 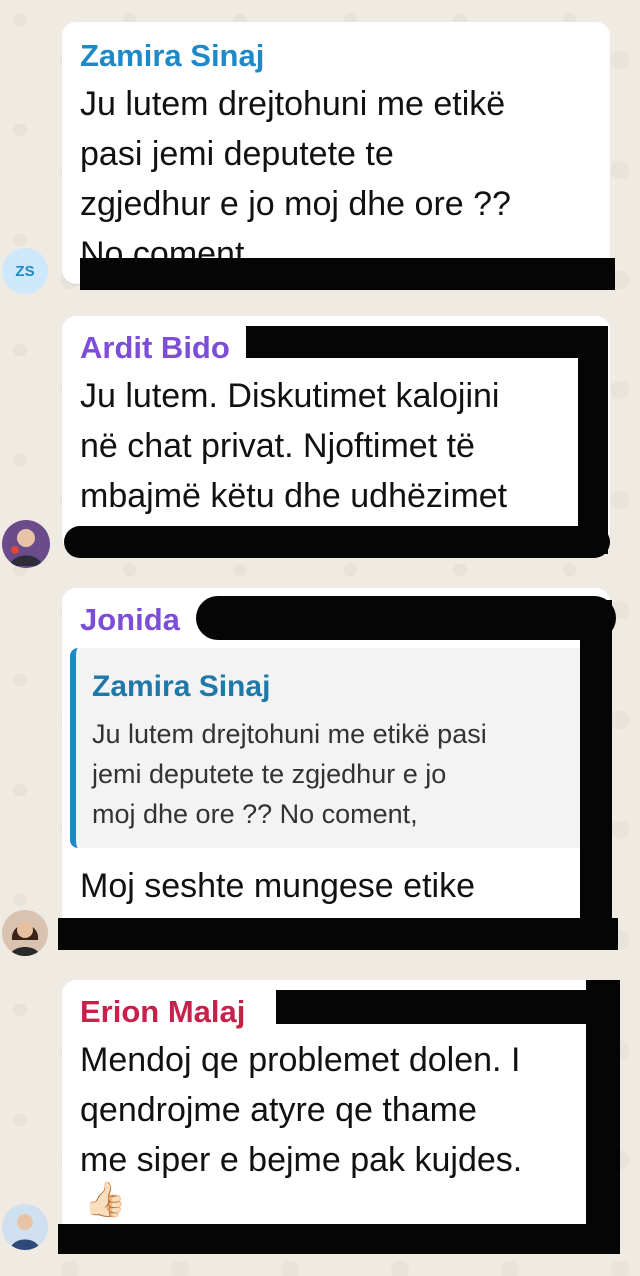 I want to click on thumbs-up-reaction: 👍🏻, so click(x=105, y=1200).